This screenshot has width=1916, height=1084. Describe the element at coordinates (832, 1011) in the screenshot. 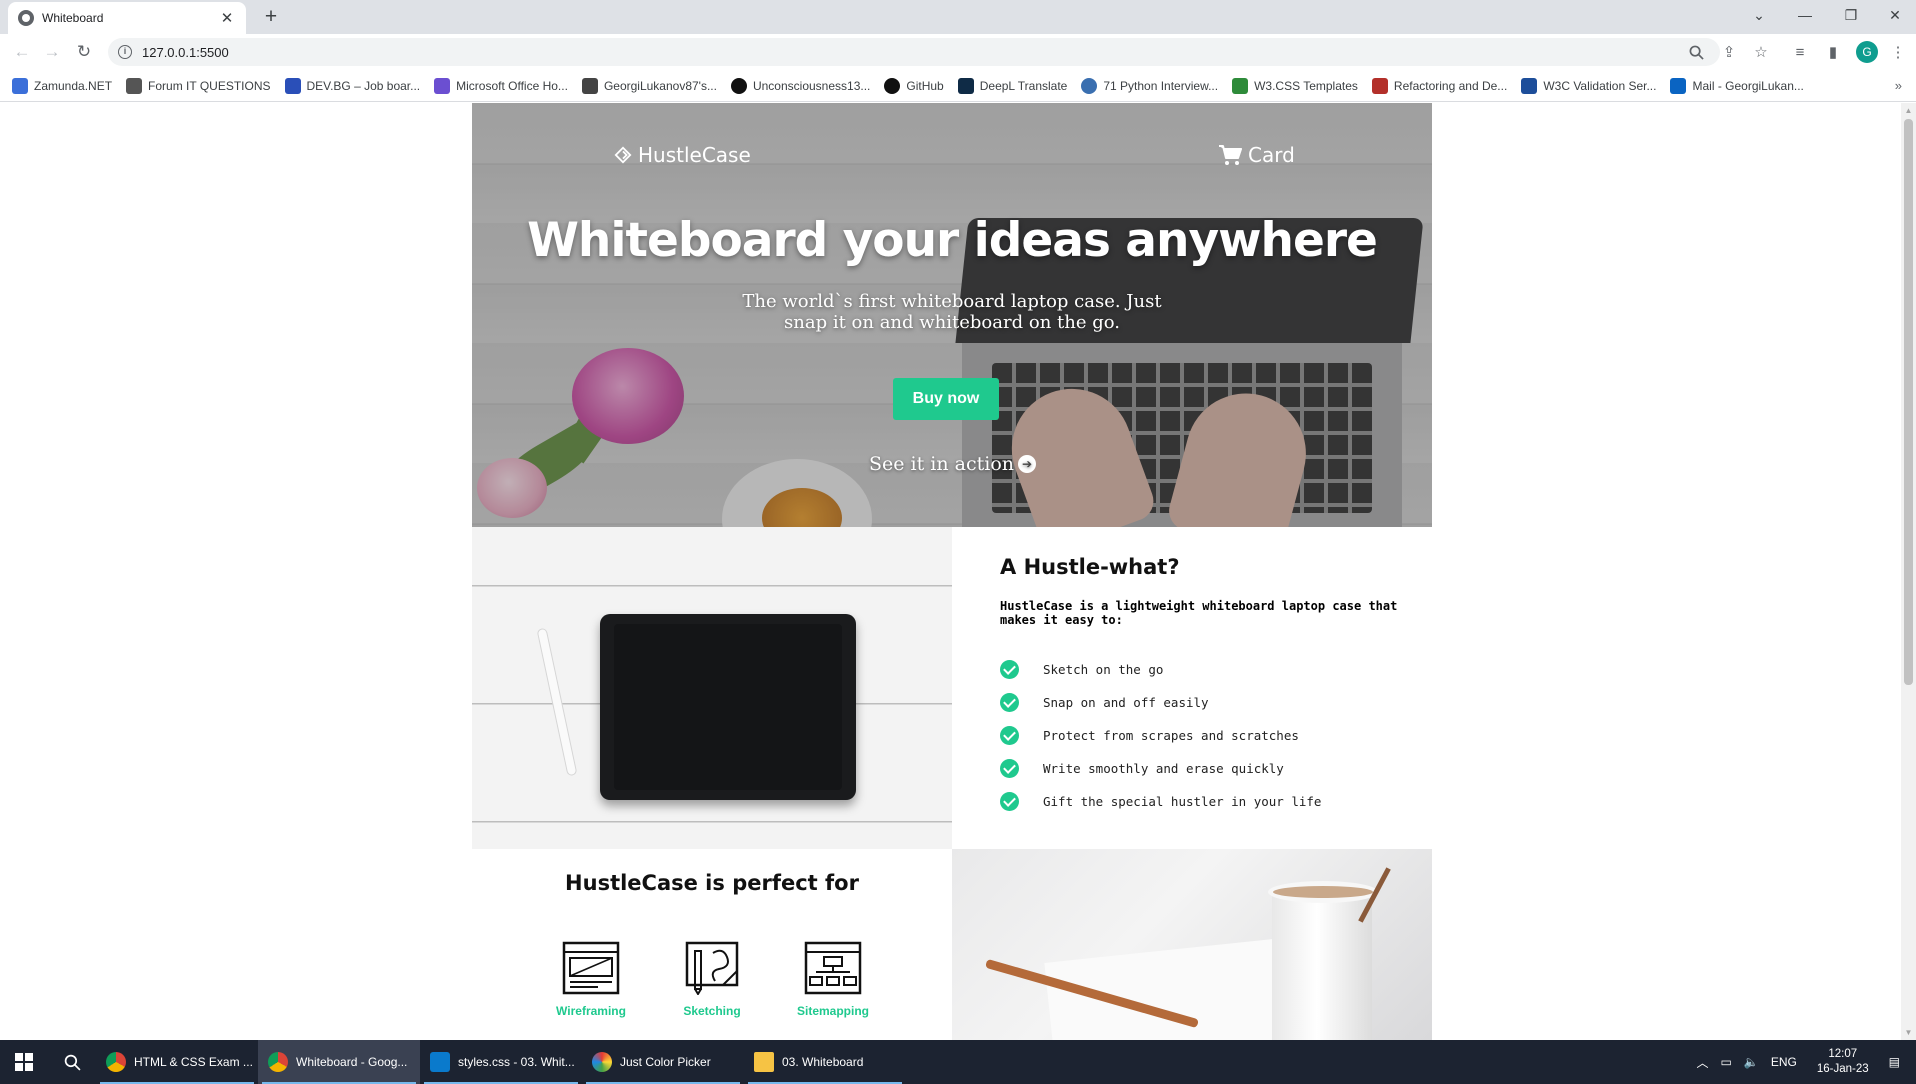

I see `feature-label: Sitemapping` at that location.